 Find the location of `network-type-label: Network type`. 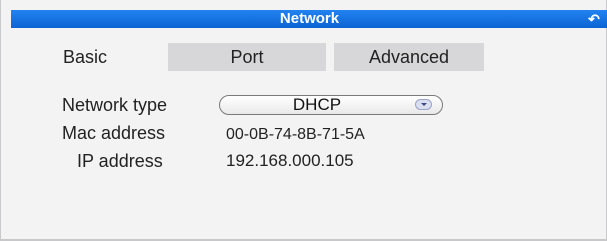

network-type-label: Network type is located at coordinates (115, 105).